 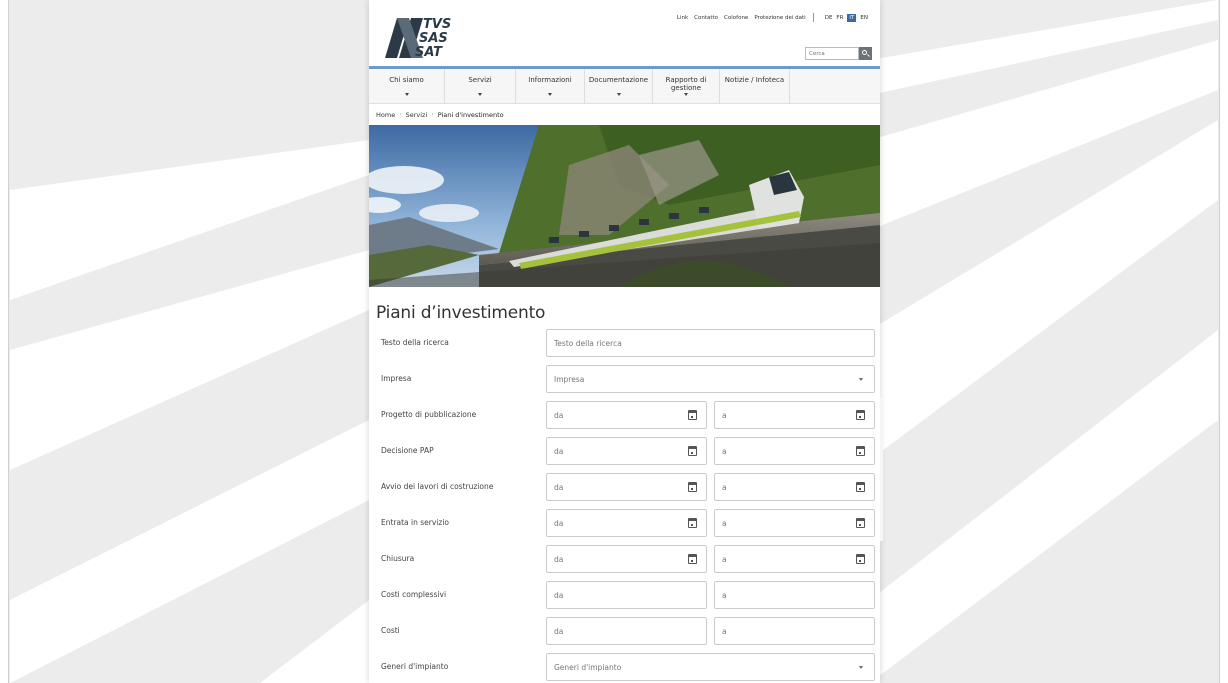 What do you see at coordinates (550, 86) in the screenshot?
I see `nav-informazioni: Informazioni` at bounding box center [550, 86].